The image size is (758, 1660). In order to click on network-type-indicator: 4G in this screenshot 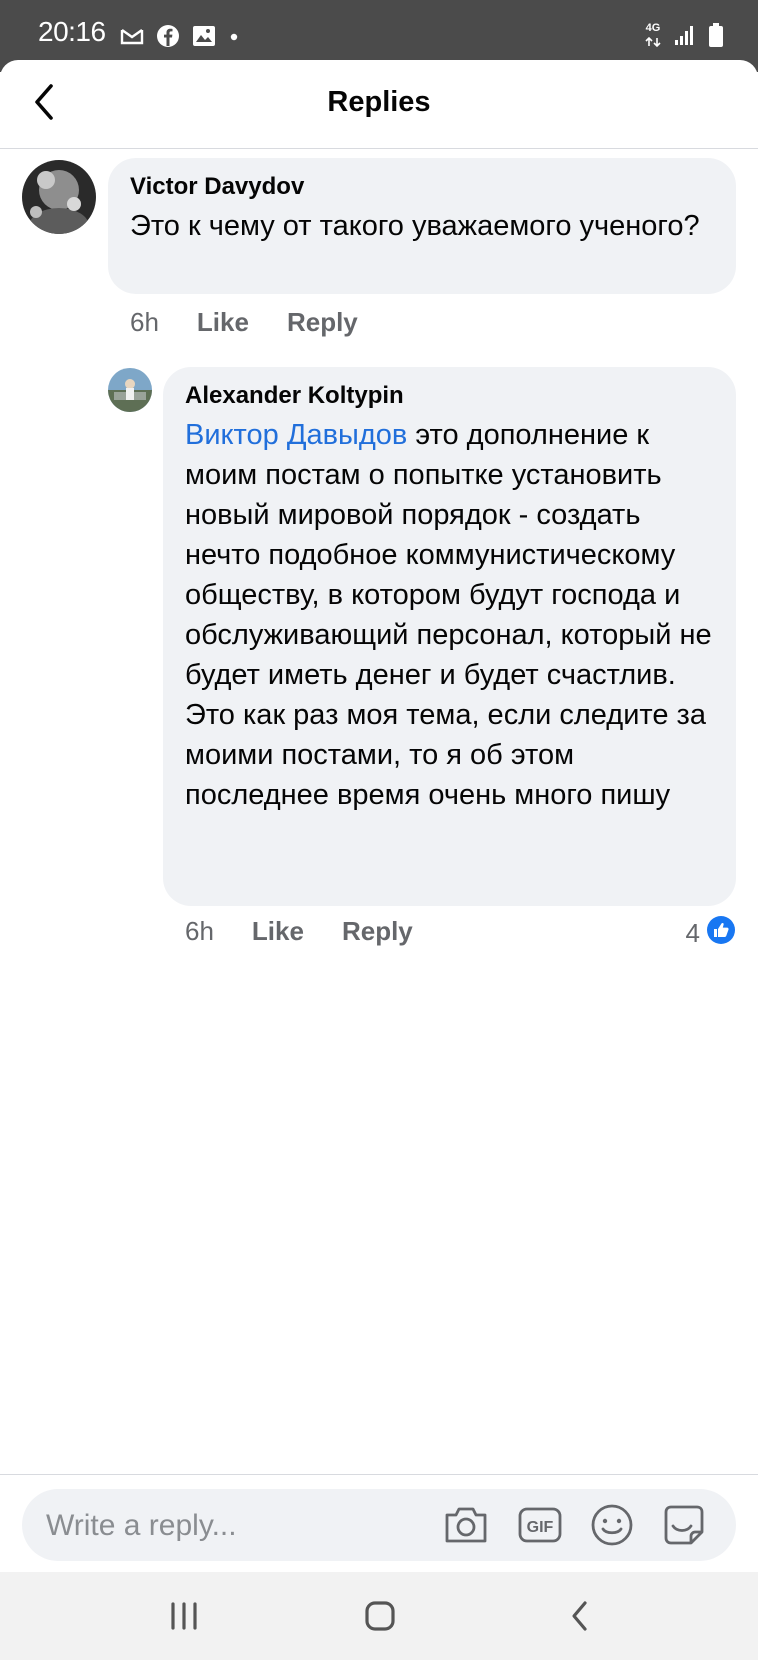, I will do `click(653, 37)`.